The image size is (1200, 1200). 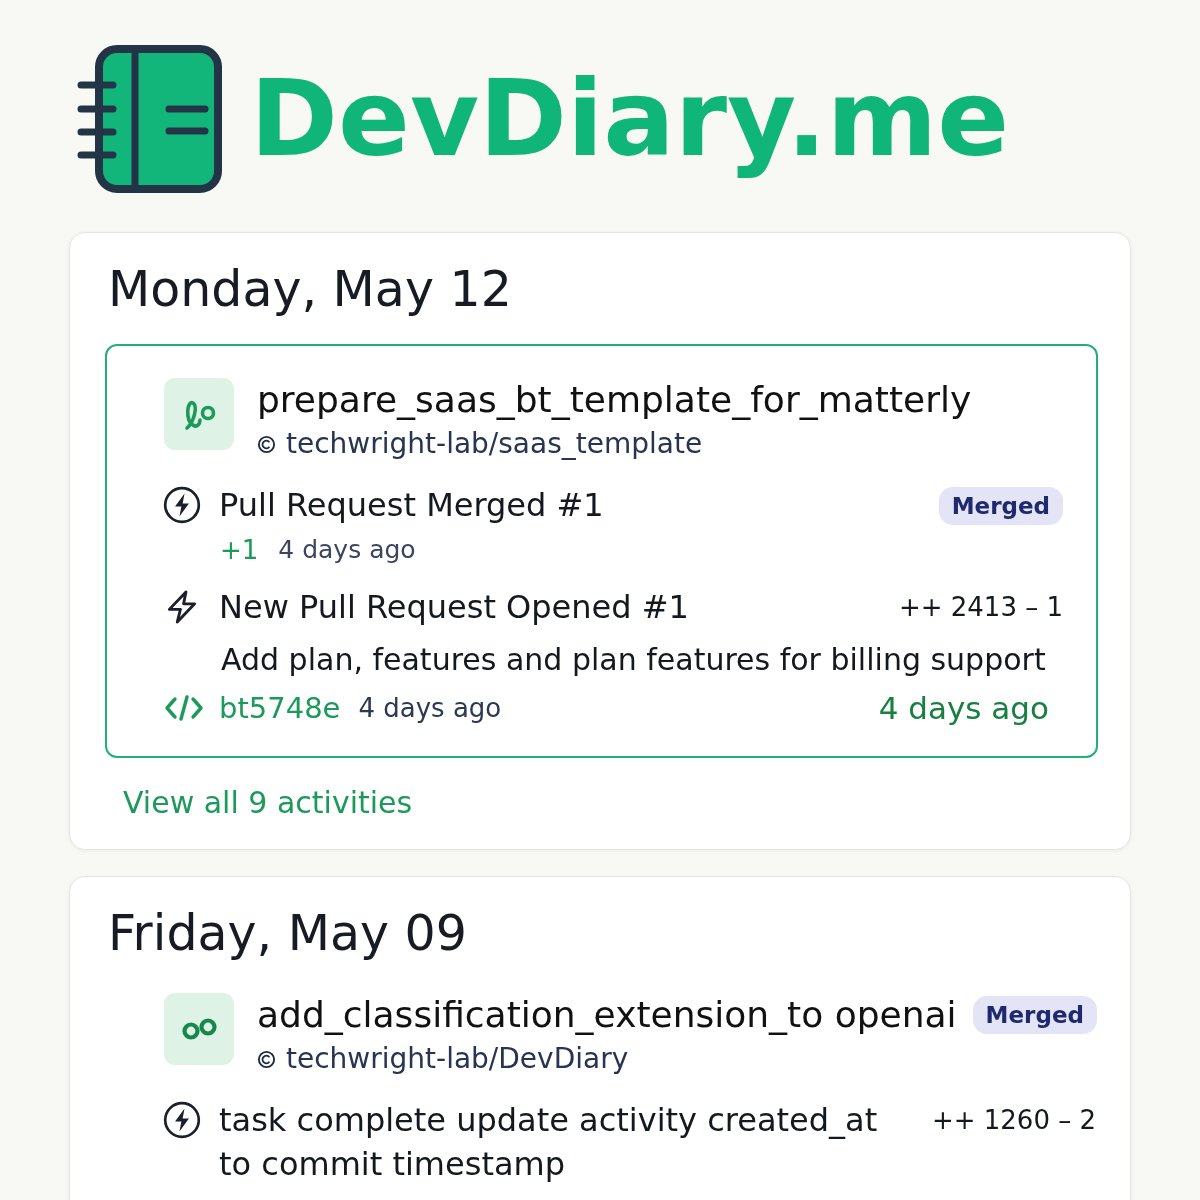 I want to click on diff-stats: ++ 1260 – 2, so click(x=1013, y=1120).